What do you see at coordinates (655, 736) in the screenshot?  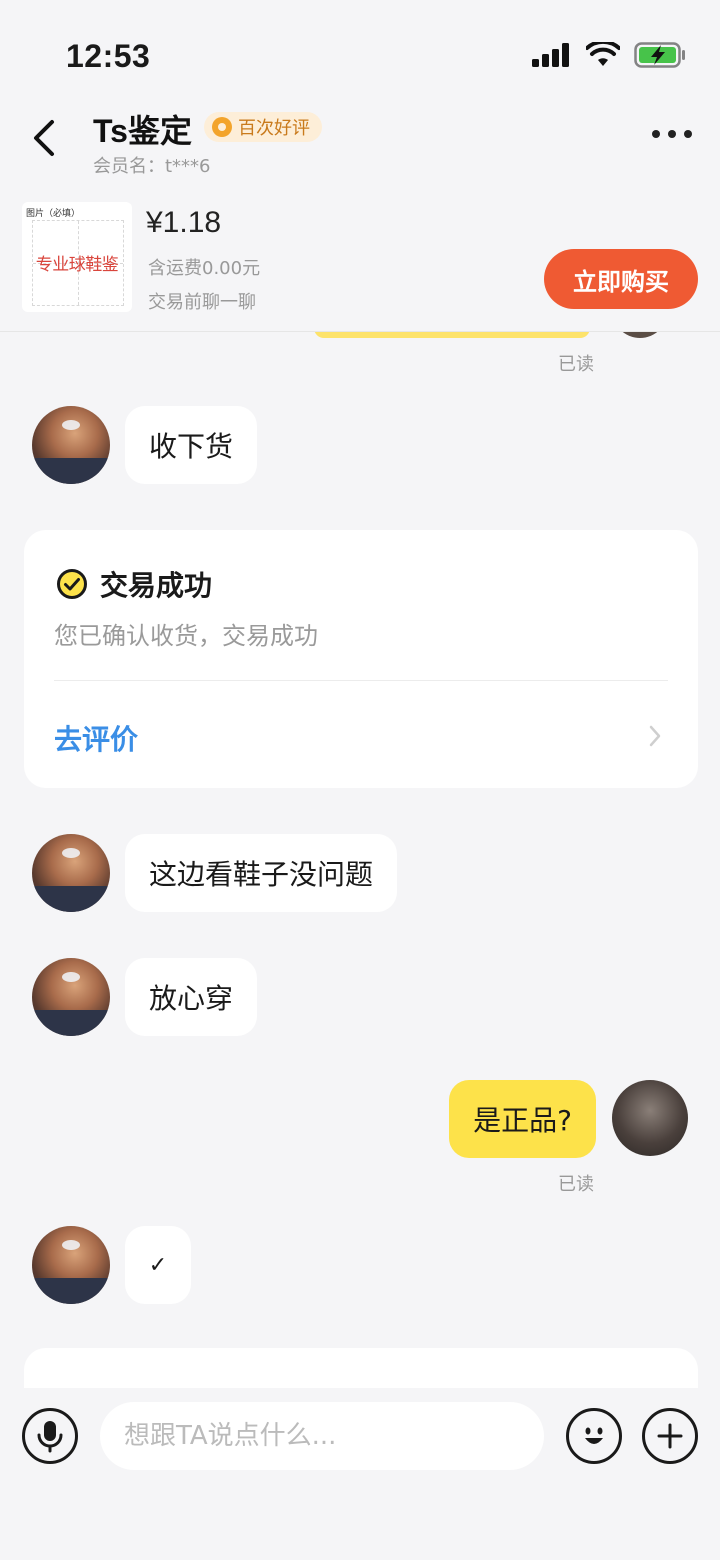 I see `chevron-right-icon` at bounding box center [655, 736].